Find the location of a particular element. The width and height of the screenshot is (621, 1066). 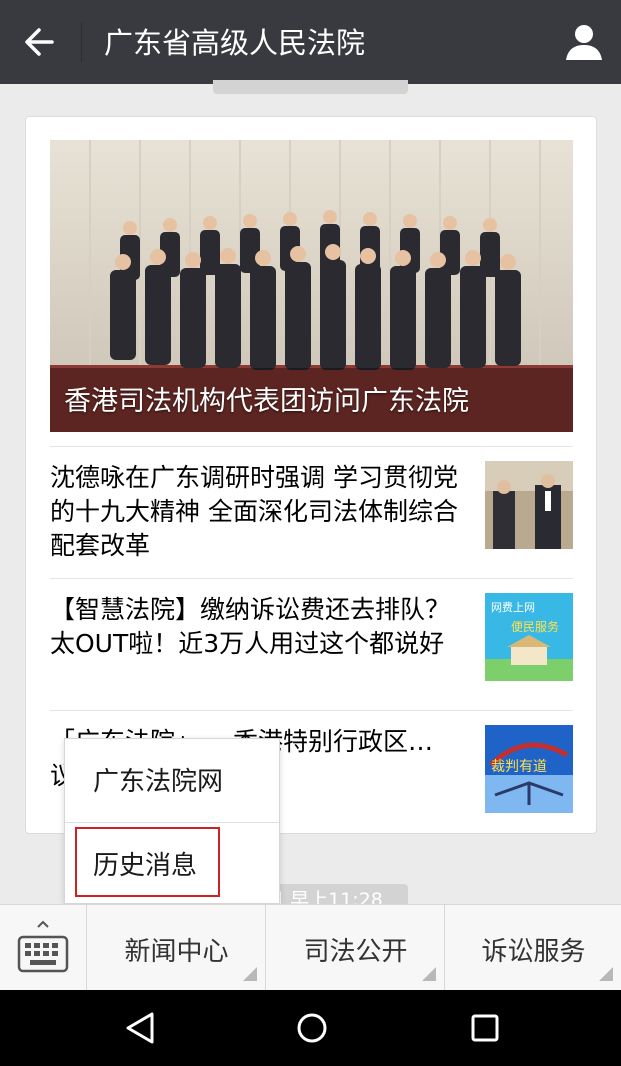

article-item-title: 【智慧法院】缴纳诉讼费还去排队？太OUT啦！近3万人用过这个都说好 is located at coordinates (250, 626).